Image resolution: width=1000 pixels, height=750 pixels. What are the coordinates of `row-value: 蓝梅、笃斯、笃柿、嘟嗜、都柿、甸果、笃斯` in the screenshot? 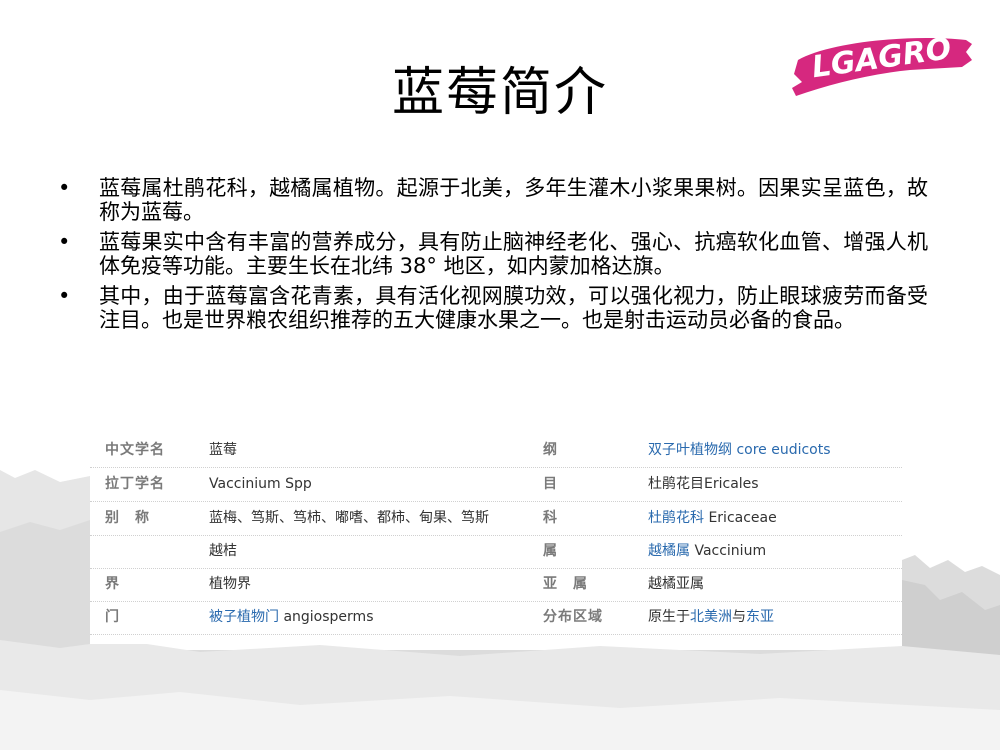 It's located at (349, 518).